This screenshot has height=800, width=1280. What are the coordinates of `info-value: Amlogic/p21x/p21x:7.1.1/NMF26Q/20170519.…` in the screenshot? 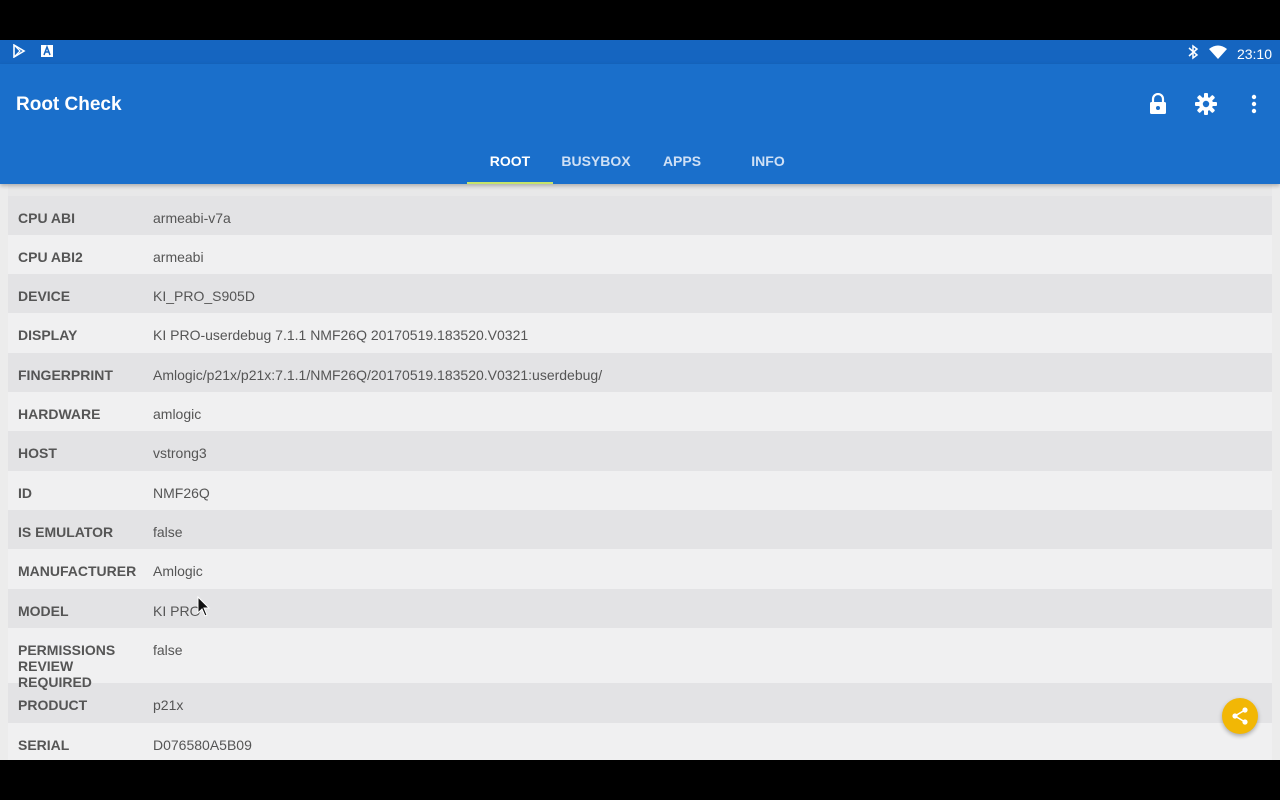 It's located at (378, 375).